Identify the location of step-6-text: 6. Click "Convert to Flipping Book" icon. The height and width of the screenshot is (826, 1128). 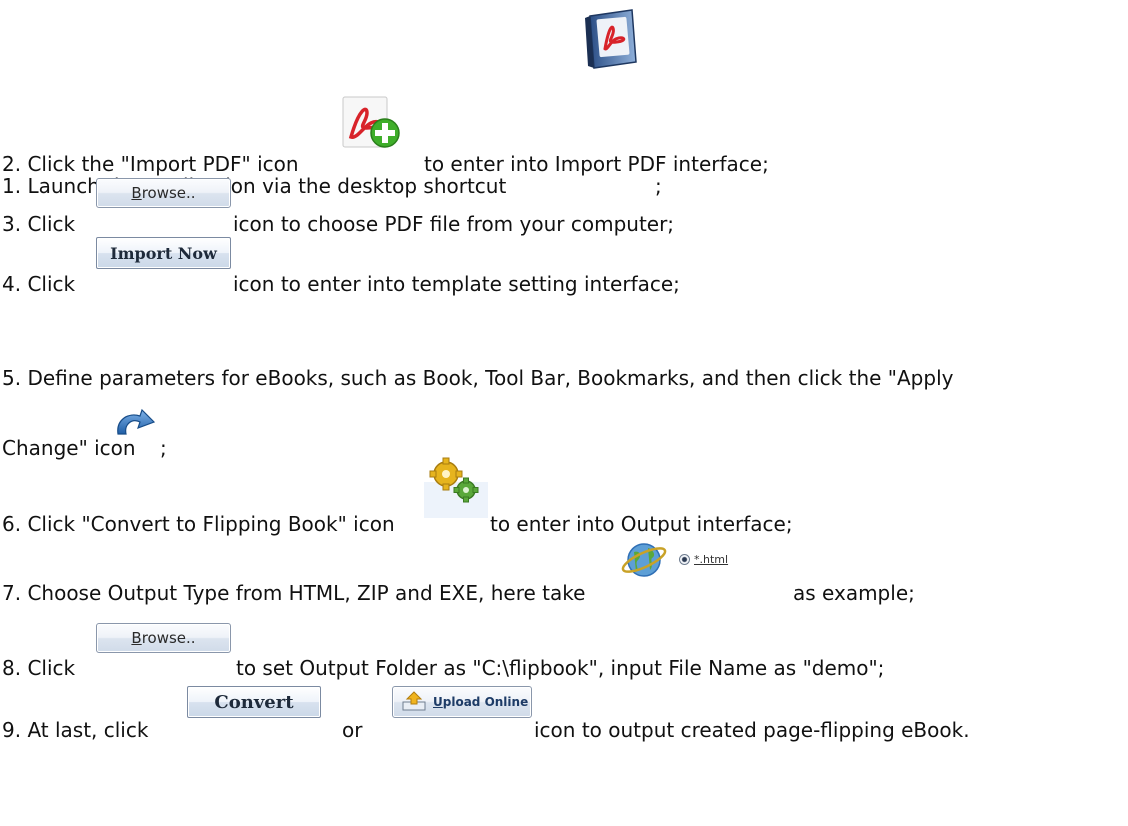
(198, 524).